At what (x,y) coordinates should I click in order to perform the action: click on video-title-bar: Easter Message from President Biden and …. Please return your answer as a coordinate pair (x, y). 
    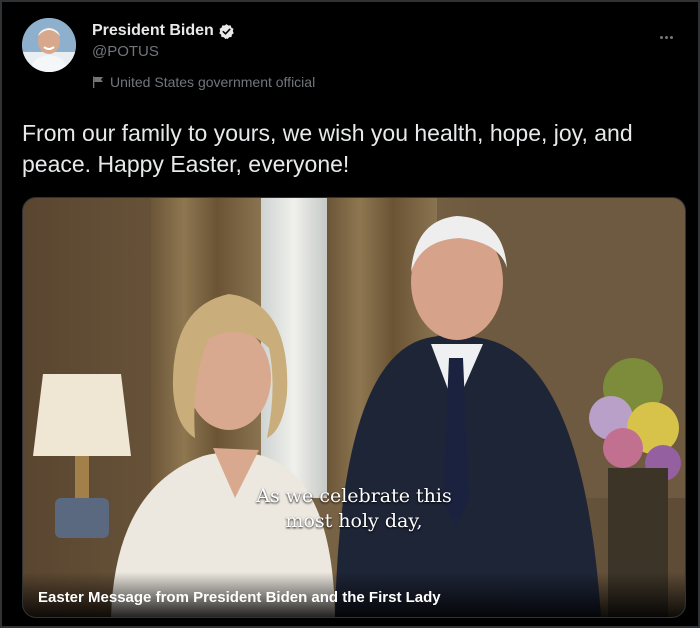
    Looking at the image, I should click on (354, 594).